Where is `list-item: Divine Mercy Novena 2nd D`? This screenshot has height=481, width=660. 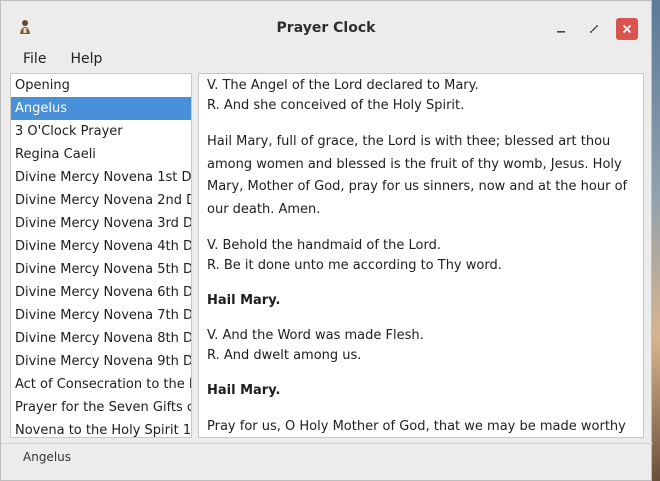 list-item: Divine Mercy Novena 2nd D is located at coordinates (101, 200).